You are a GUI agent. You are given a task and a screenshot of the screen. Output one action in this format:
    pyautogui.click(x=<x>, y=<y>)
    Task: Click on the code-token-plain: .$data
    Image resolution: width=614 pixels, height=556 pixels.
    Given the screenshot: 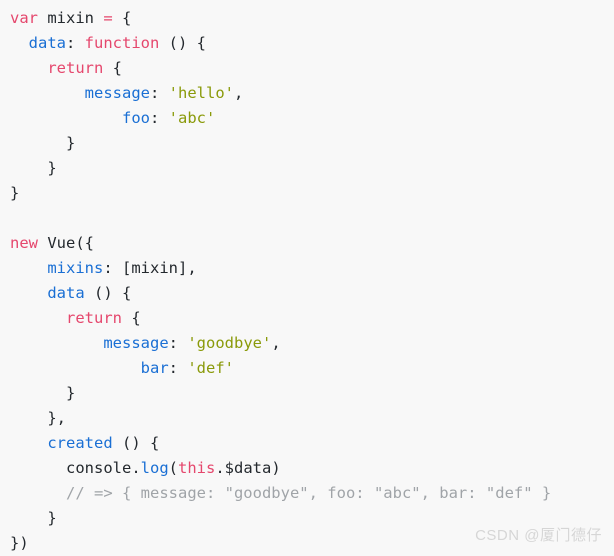 What is the action you would take?
    pyautogui.click(x=243, y=468)
    